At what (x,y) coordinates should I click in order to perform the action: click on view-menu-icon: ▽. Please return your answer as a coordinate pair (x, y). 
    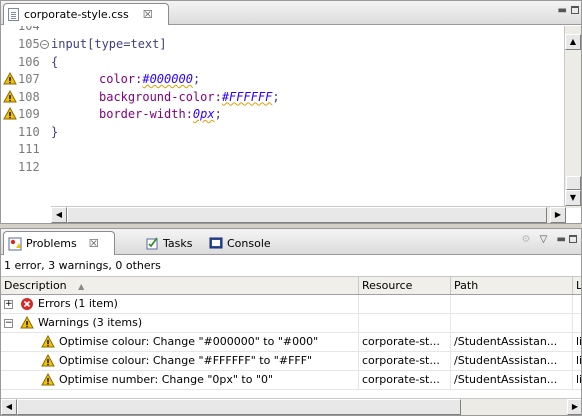
    Looking at the image, I should click on (545, 239).